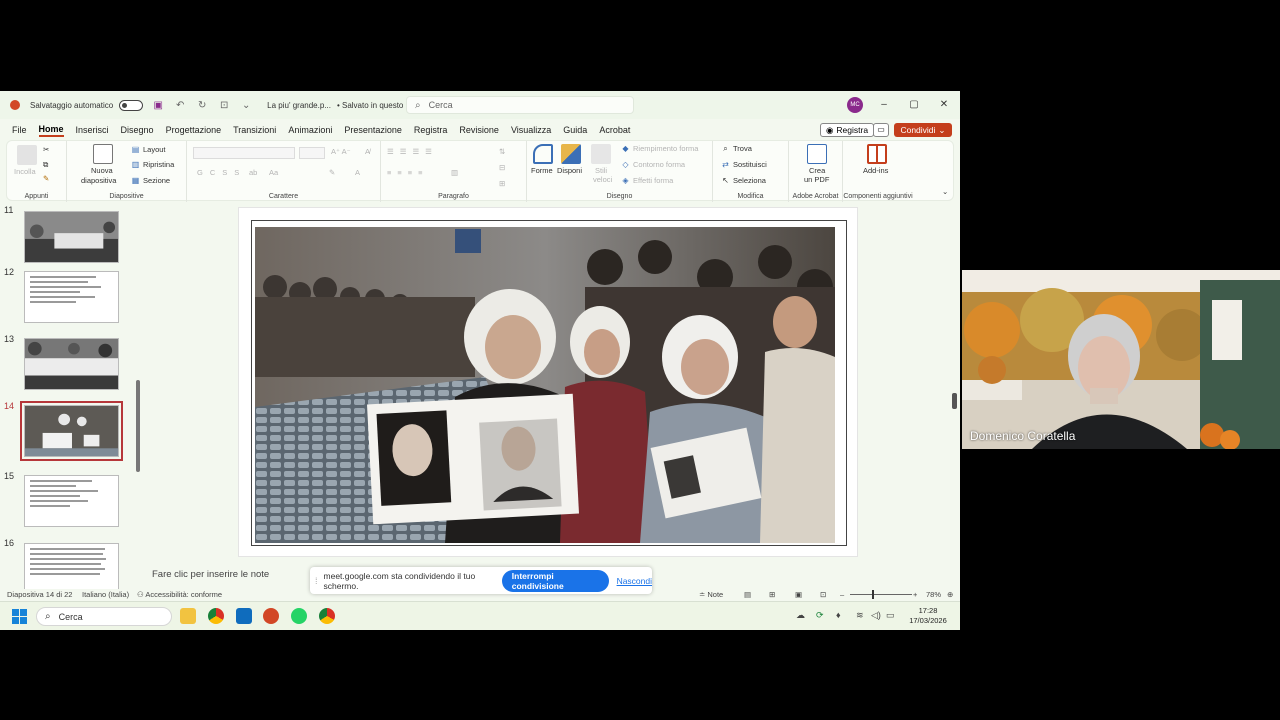 This screenshot has height=720, width=1280. Describe the element at coordinates (244, 153) in the screenshot. I see `font-name-select` at that location.